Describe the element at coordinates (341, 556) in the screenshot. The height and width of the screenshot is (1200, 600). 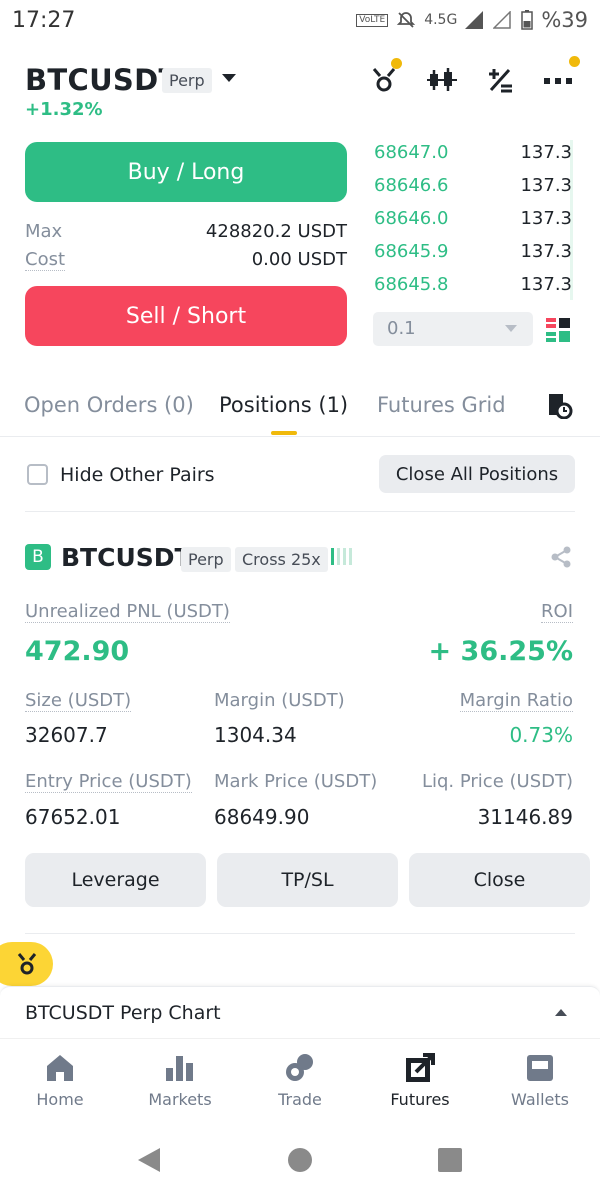
I see `risk-level-icon` at that location.